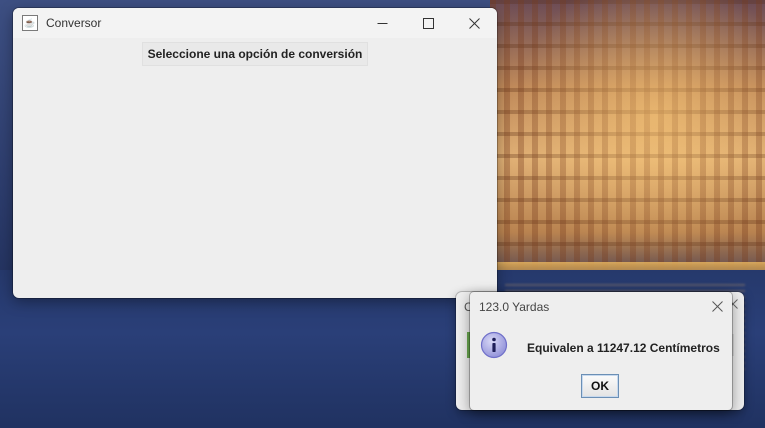 The height and width of the screenshot is (428, 765). I want to click on dialog-message: Equivalen a 11247.12 Centímetros, so click(623, 348).